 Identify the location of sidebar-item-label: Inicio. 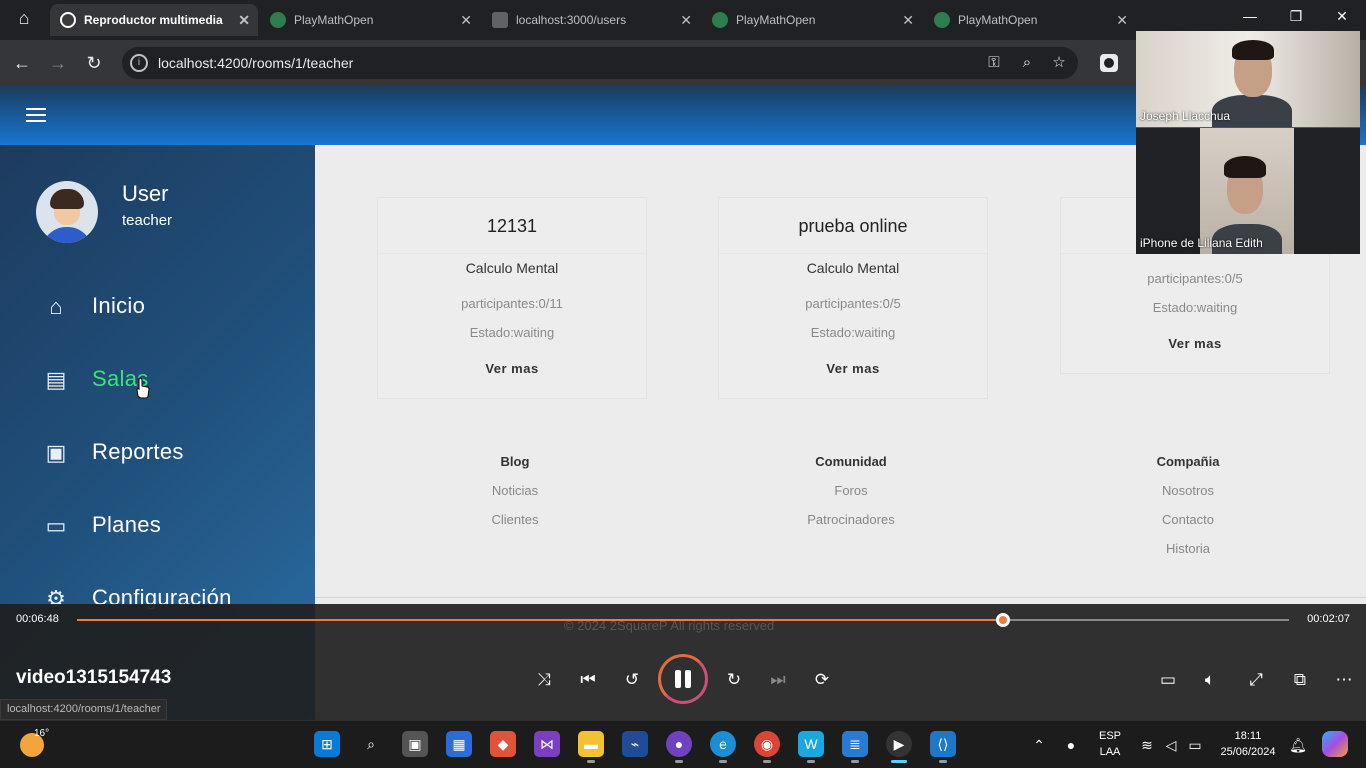
(119, 305).